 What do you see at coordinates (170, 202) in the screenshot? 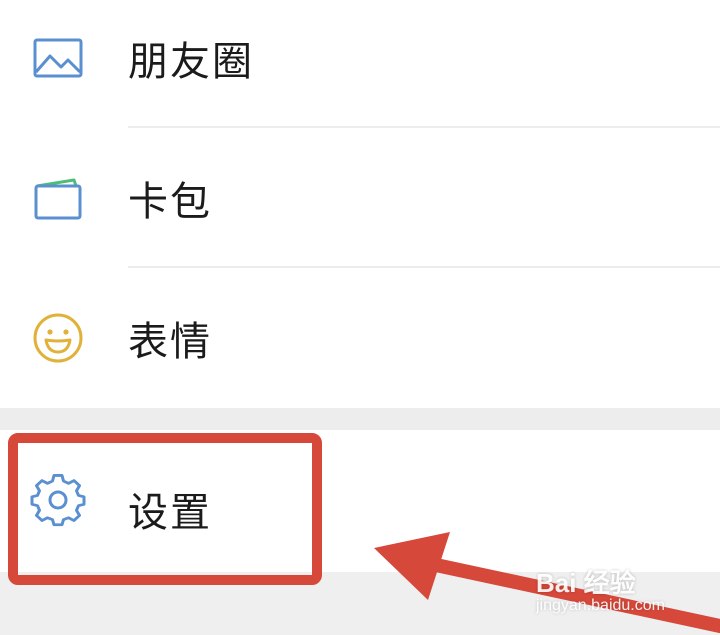
I see `menu-item-label: 卡包` at bounding box center [170, 202].